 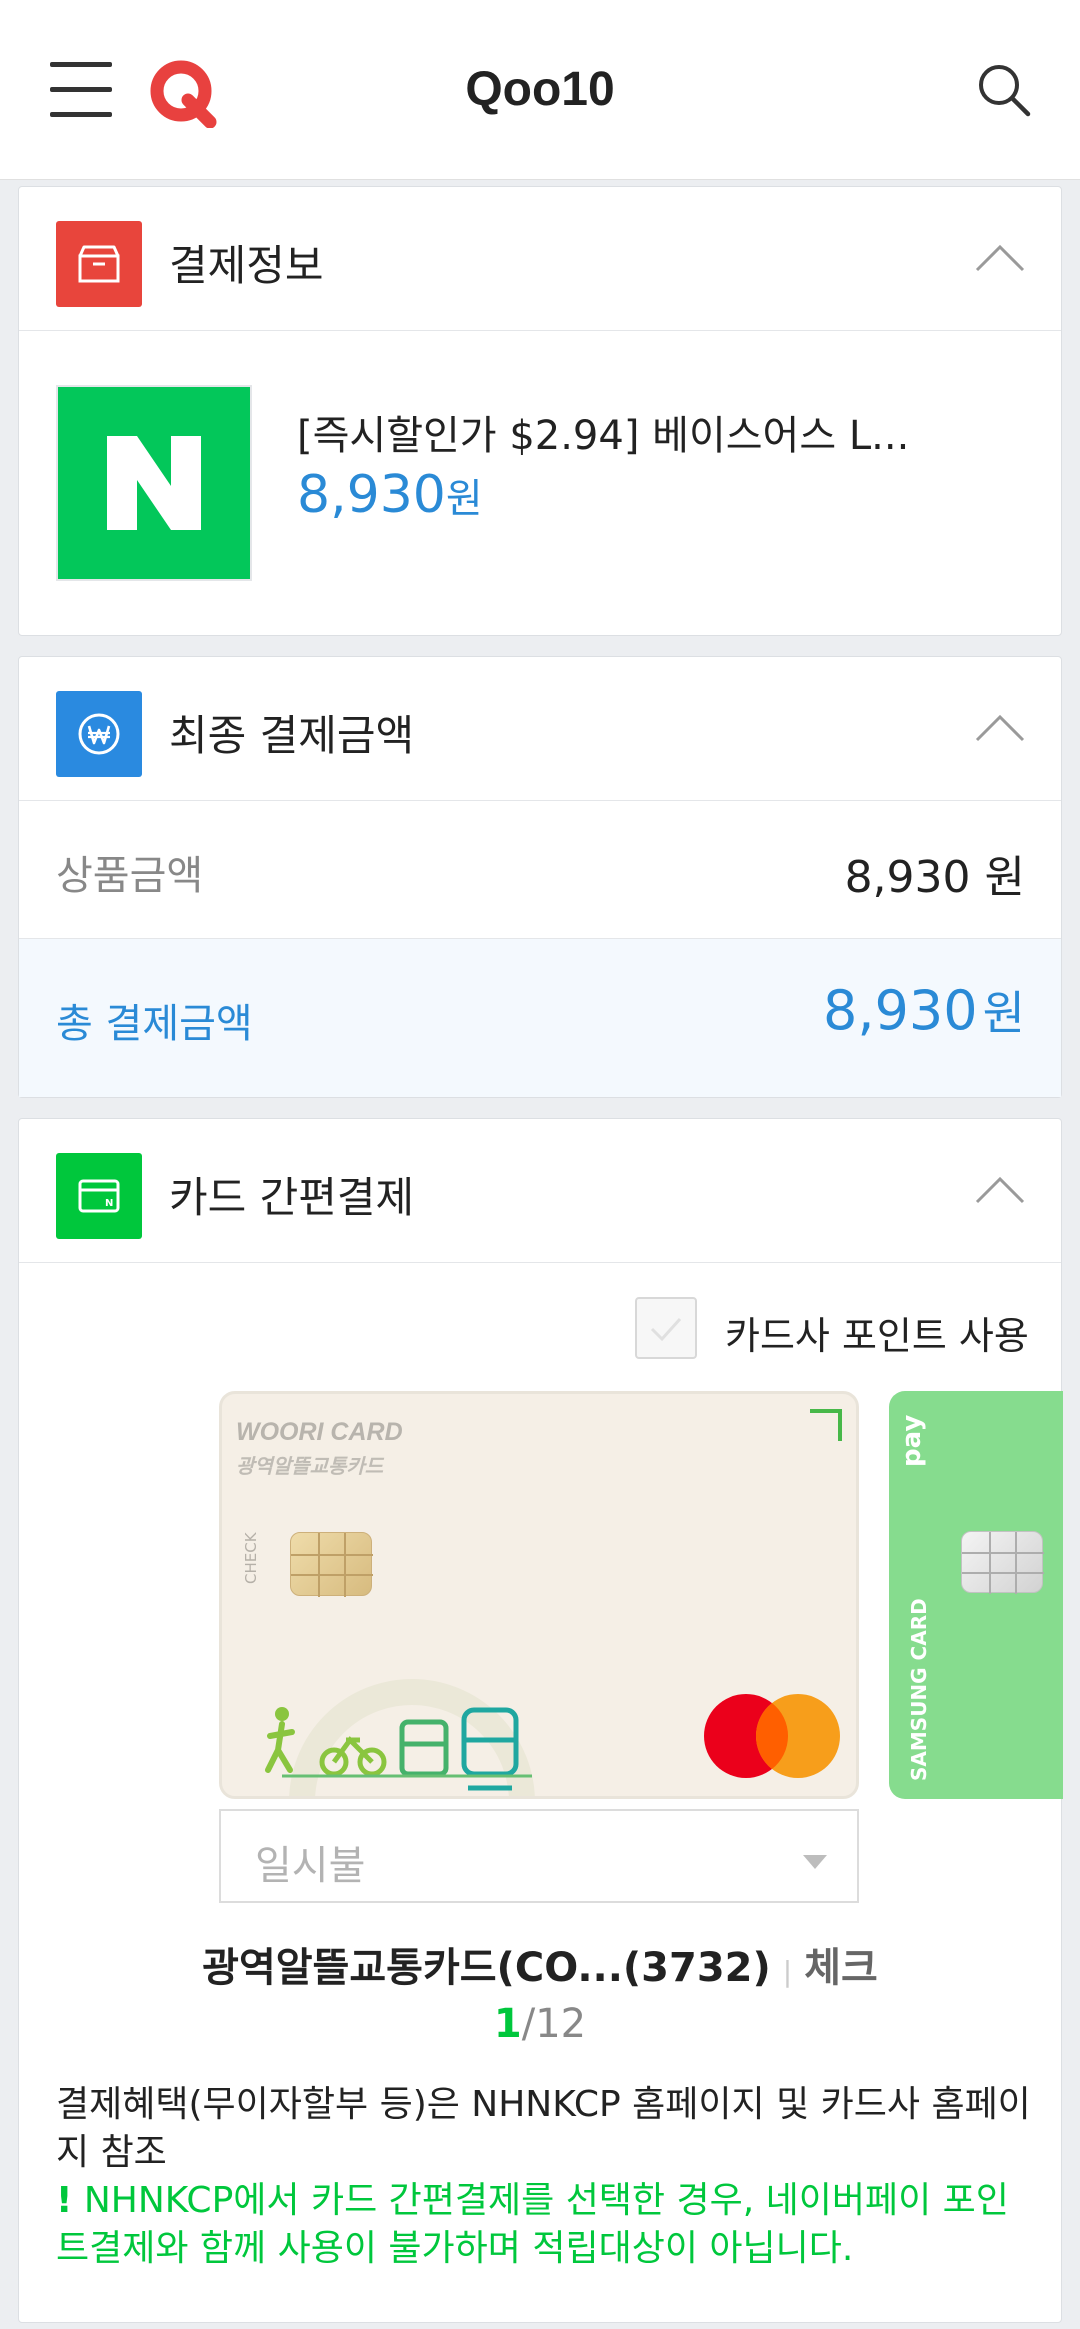 What do you see at coordinates (540, 1018) in the screenshot?
I see `total-amount-row: 총 결제금액 8,930 원` at bounding box center [540, 1018].